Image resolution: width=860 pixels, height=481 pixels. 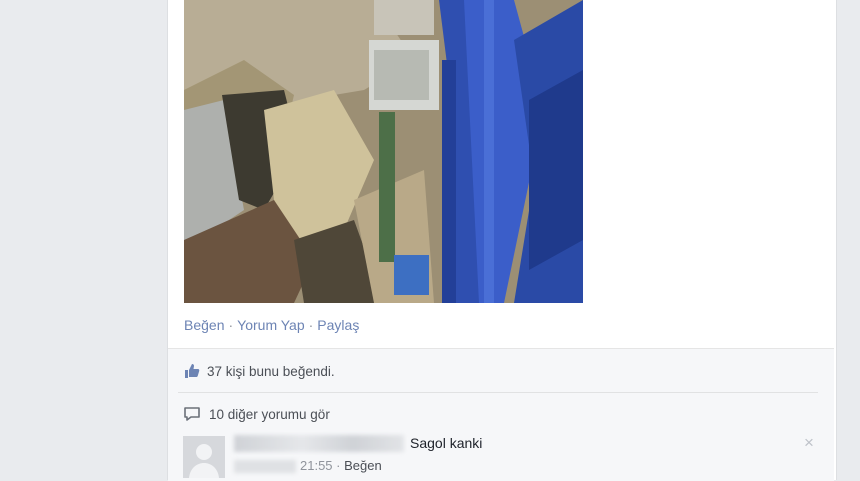 I want to click on post-actions: Beğen · Yorum Yap · Paylaş, so click(x=271, y=325).